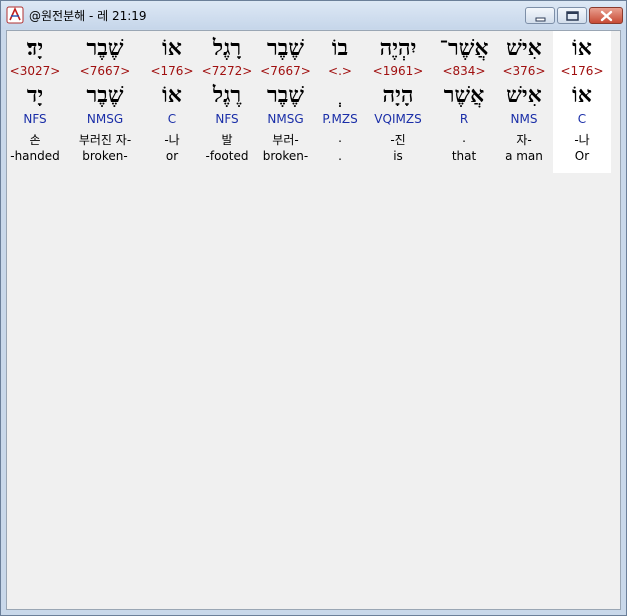  I want to click on english-gloss: a man, so click(524, 156).